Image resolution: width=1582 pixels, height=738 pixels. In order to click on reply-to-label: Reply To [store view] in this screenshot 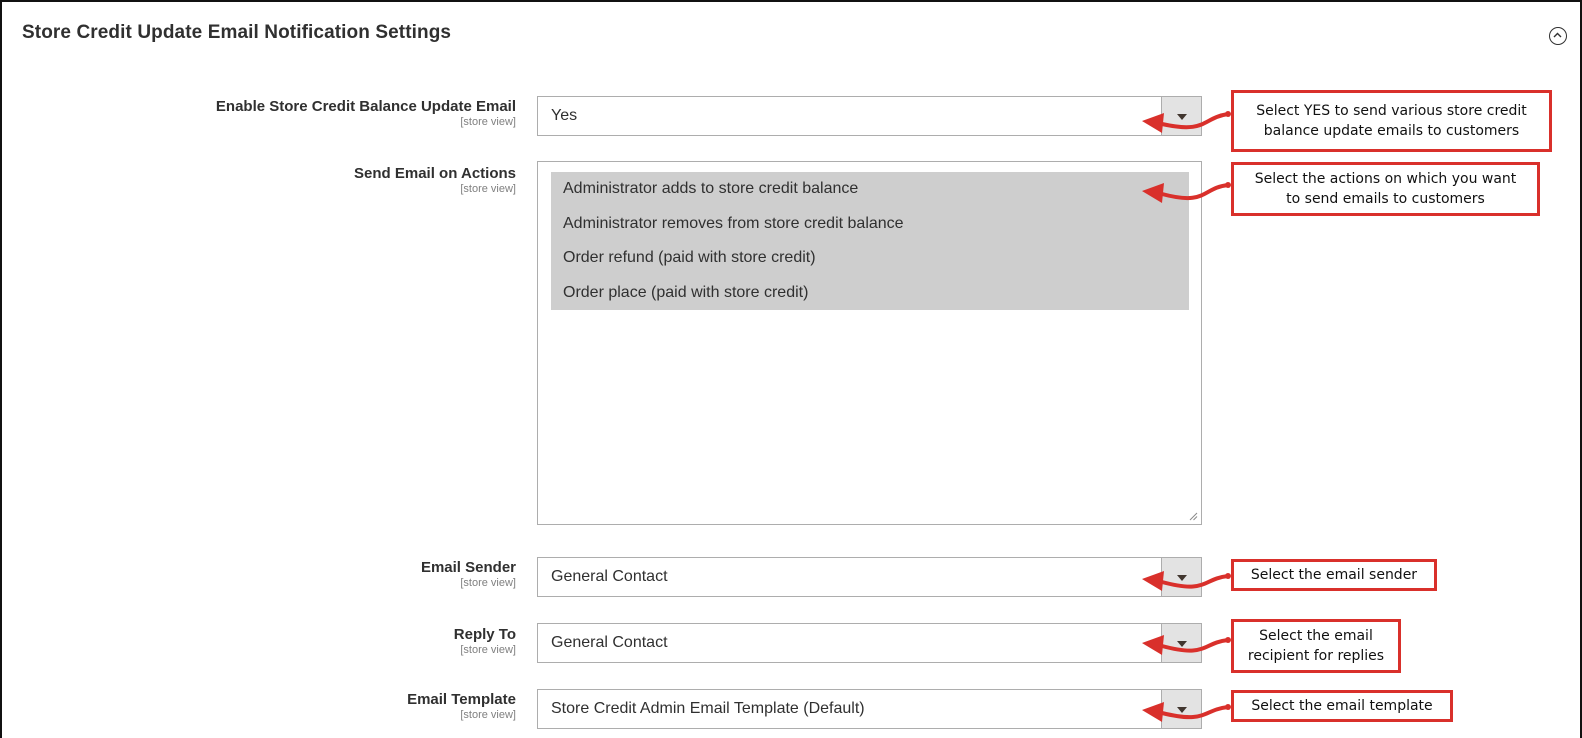, I will do `click(485, 641)`.